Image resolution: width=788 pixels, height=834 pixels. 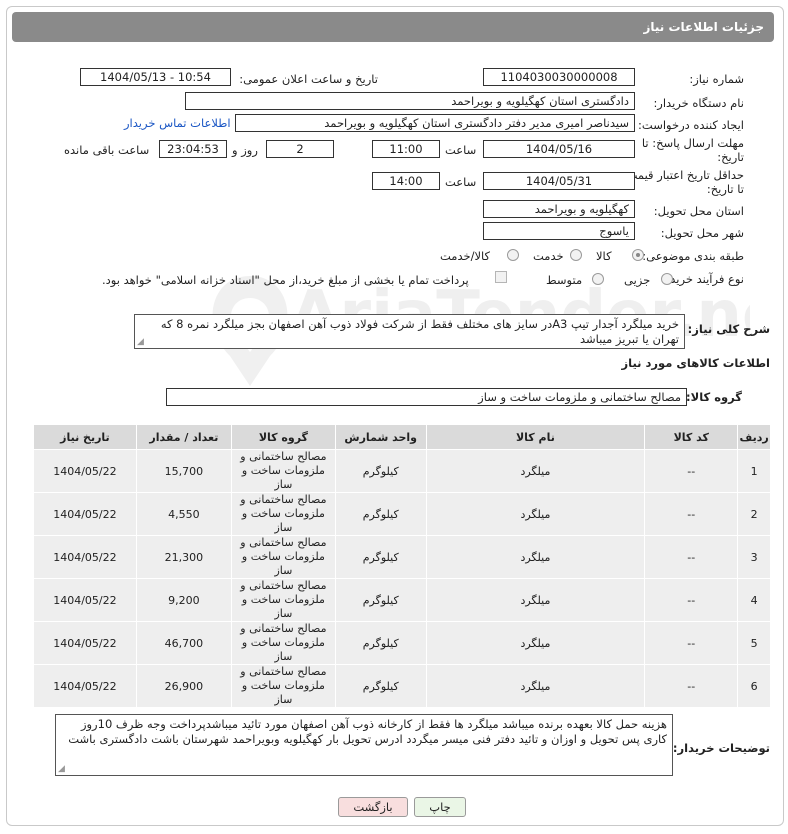 What do you see at coordinates (300, 149) in the screenshot?
I see `reply-days-field: 2` at bounding box center [300, 149].